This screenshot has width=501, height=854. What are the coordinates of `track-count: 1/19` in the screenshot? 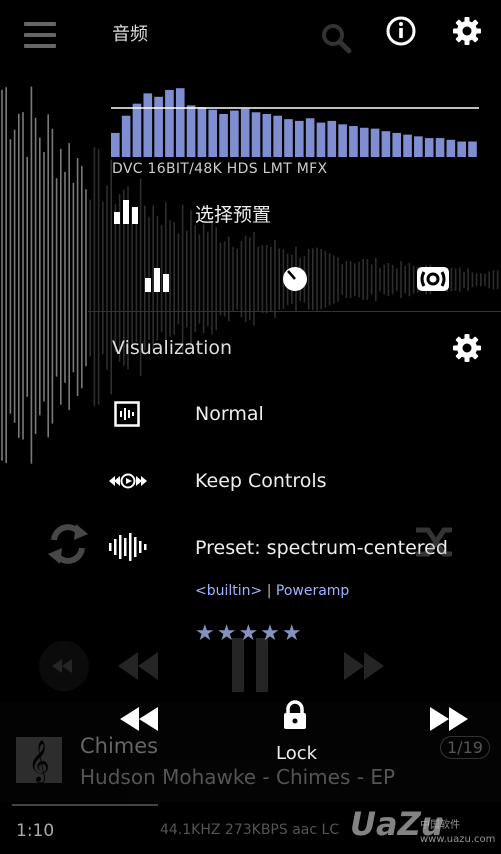 It's located at (465, 747).